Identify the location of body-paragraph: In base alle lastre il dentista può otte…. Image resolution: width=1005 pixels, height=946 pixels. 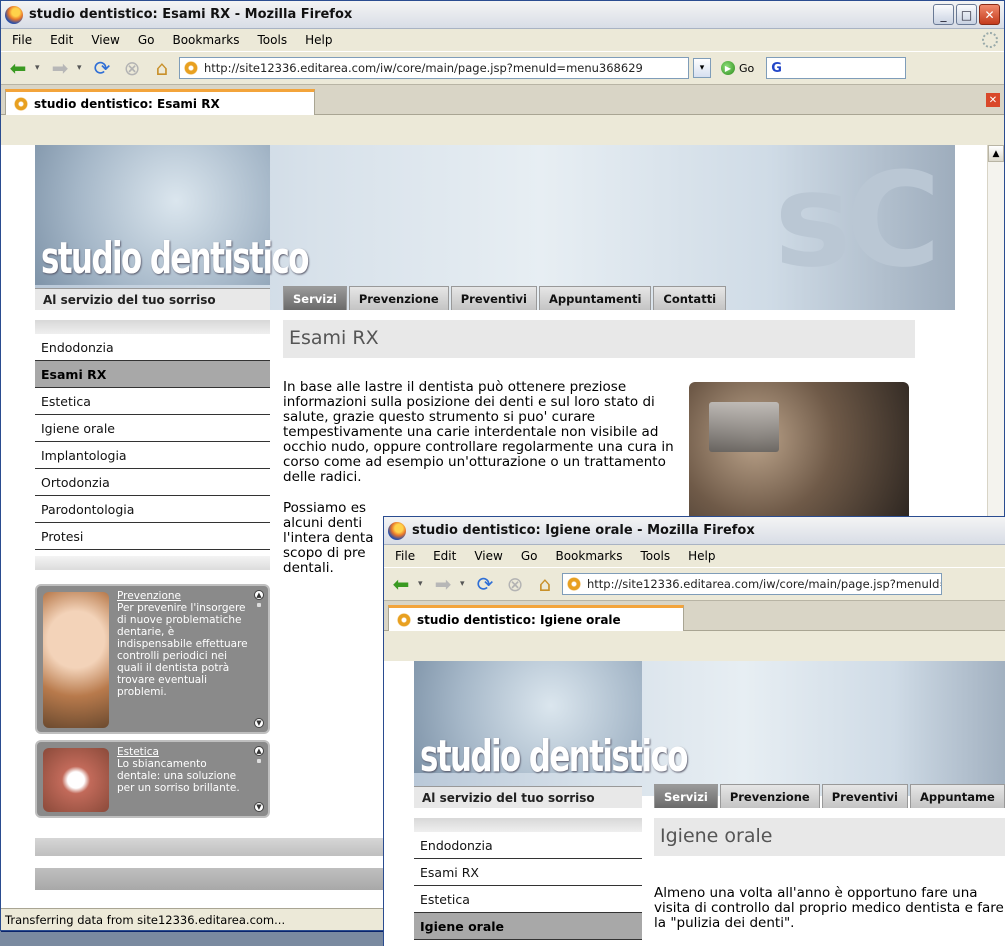
(478, 432).